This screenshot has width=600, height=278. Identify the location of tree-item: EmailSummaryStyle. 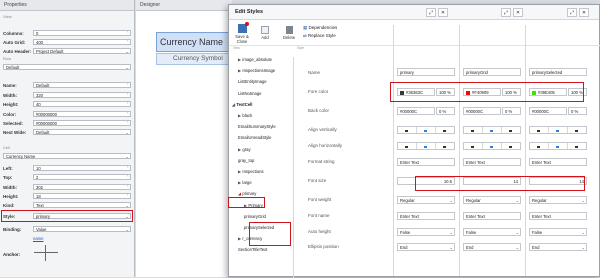
(257, 126).